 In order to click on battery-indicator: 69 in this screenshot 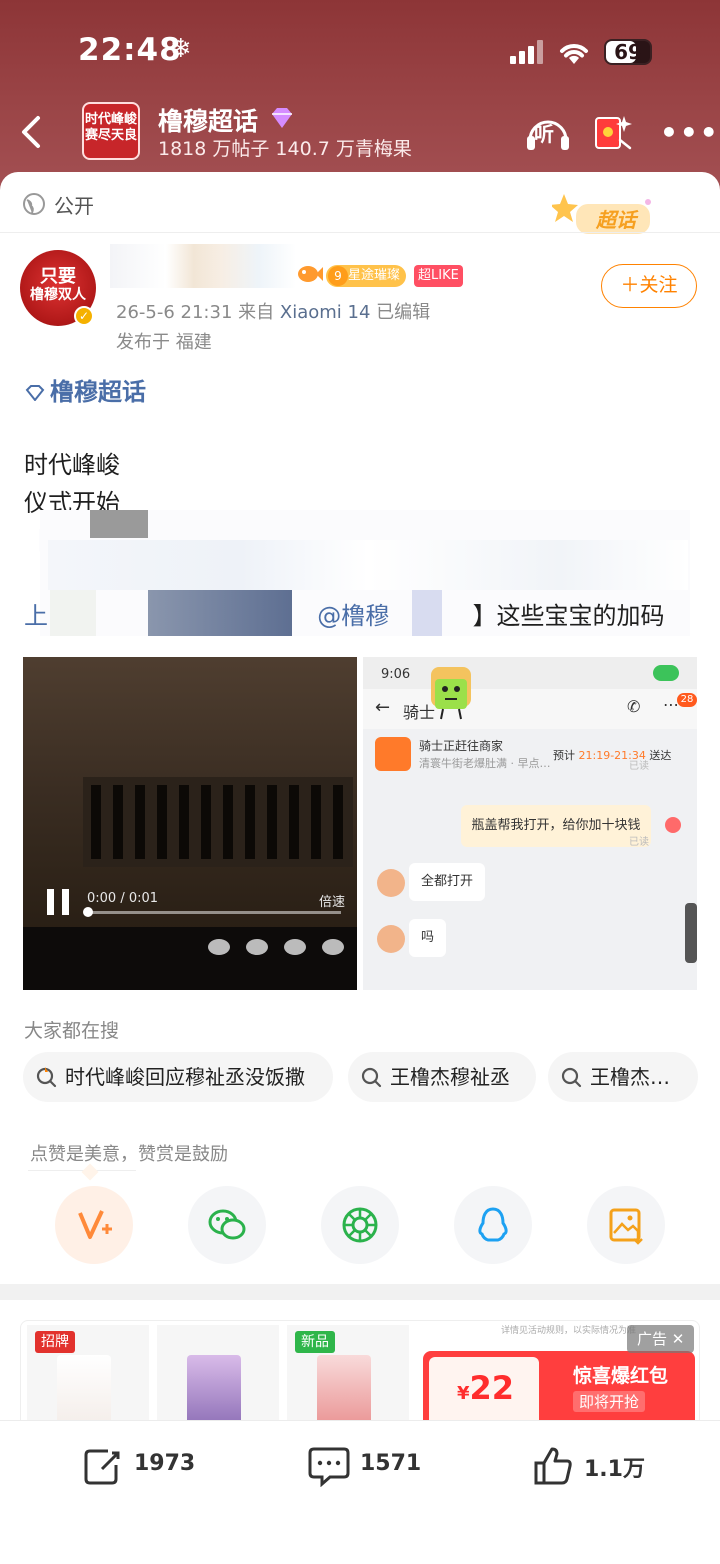, I will do `click(628, 52)`.